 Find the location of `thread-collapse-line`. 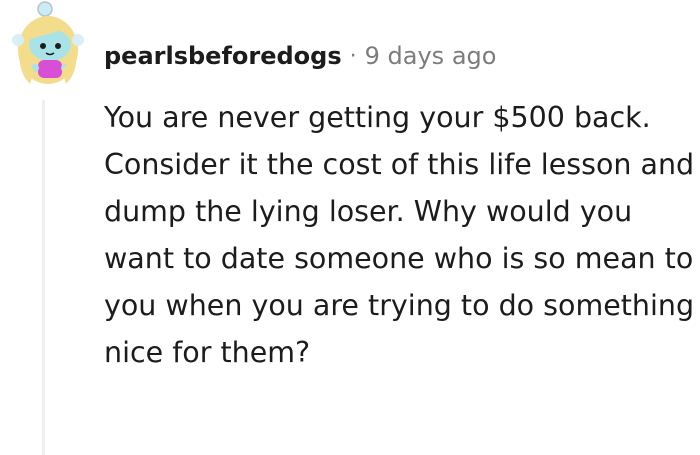

thread-collapse-line is located at coordinates (43, 277).